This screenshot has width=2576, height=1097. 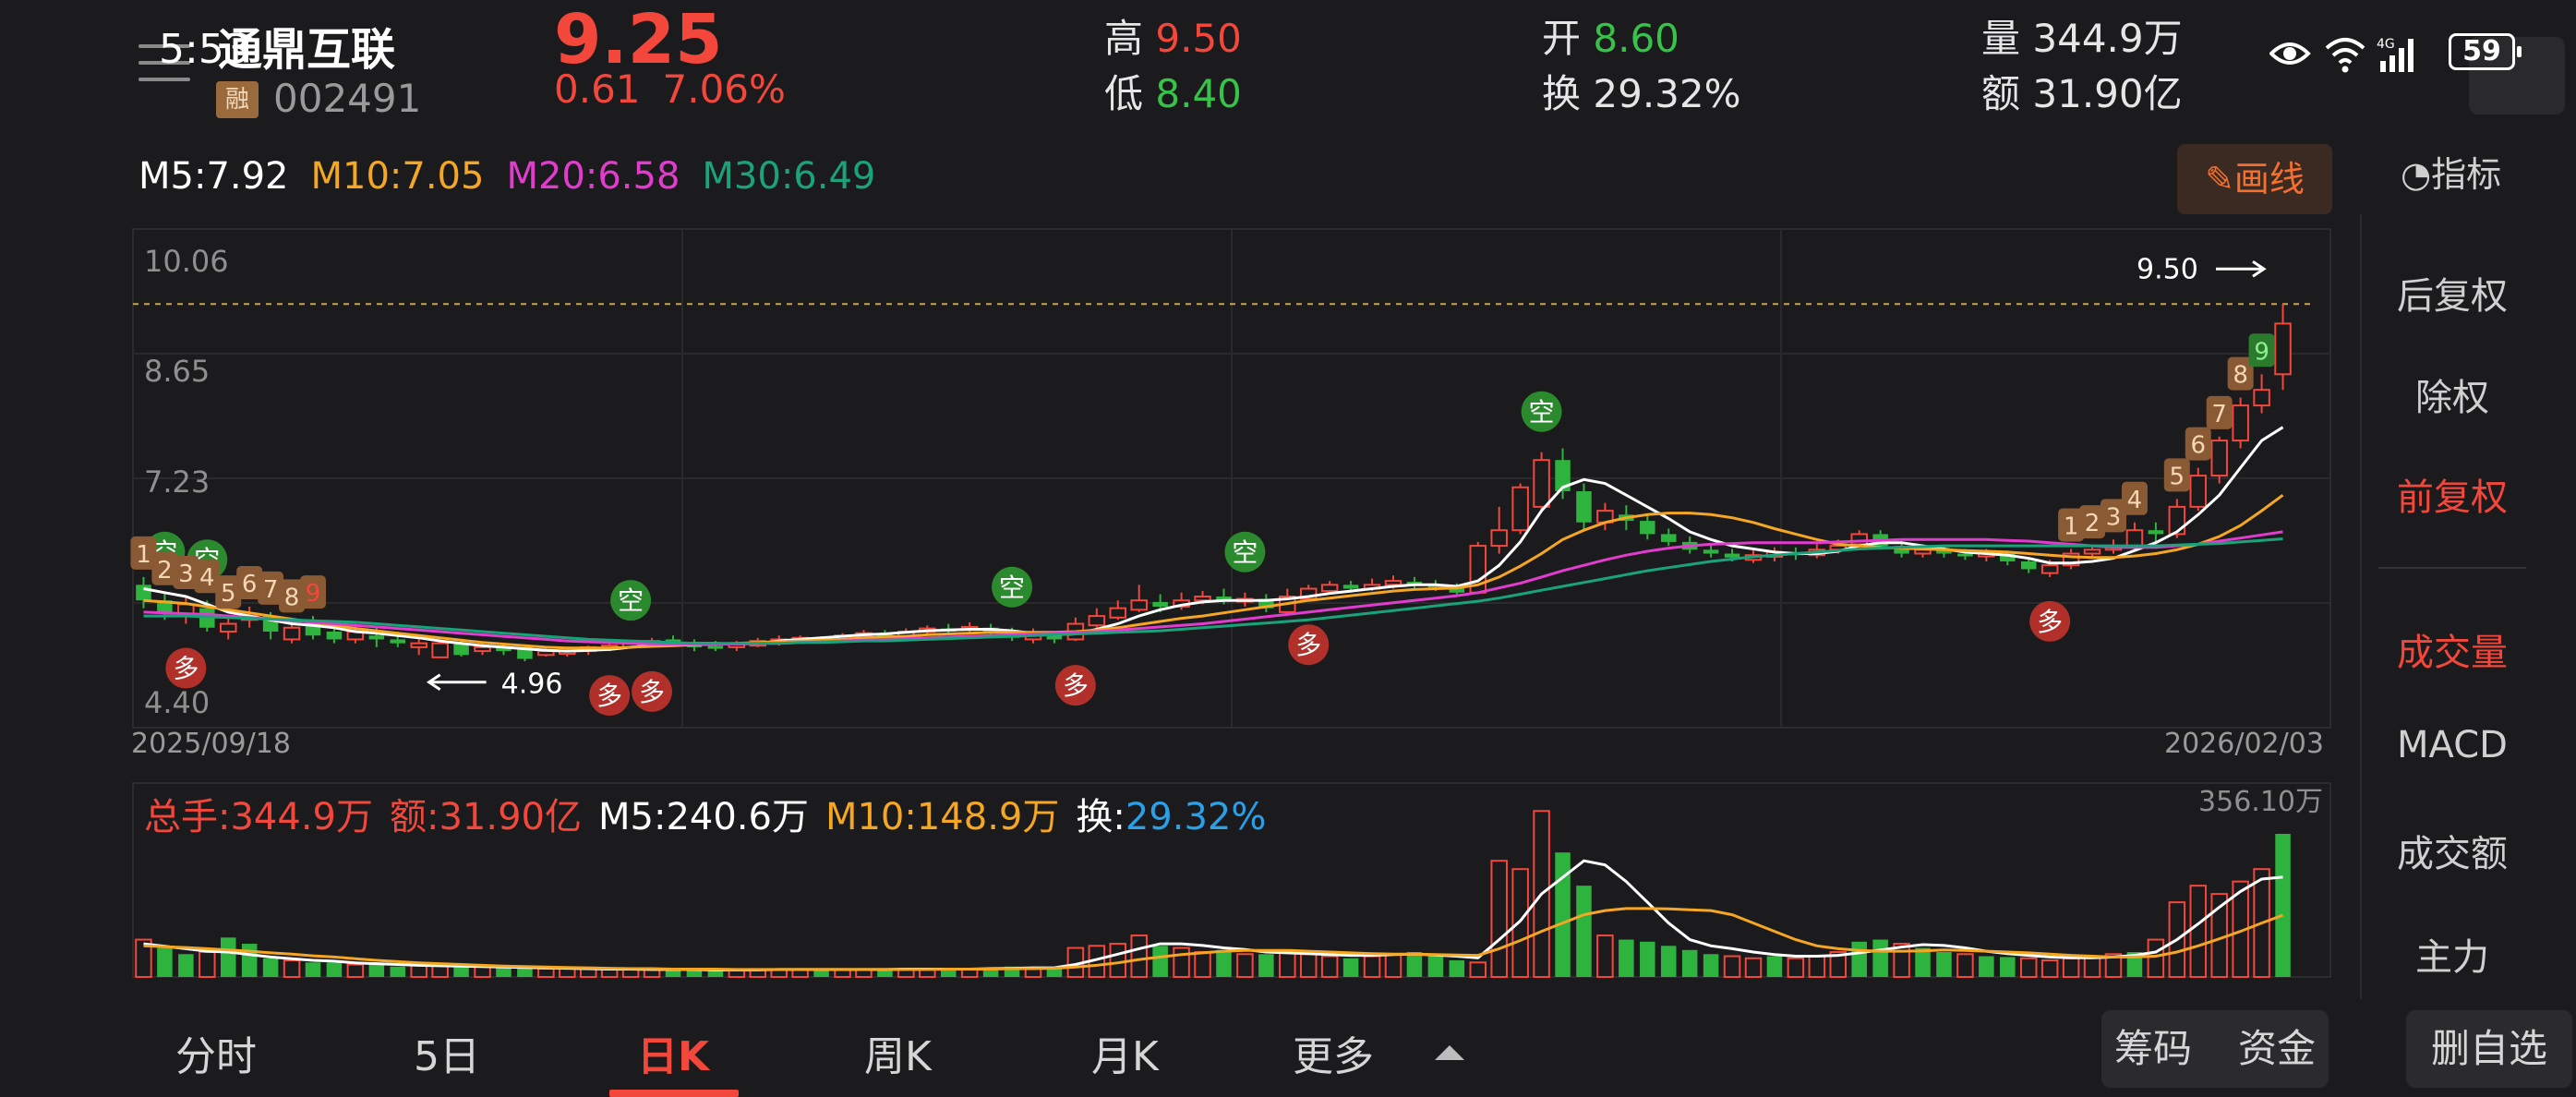 I want to click on tab-5day: 5日, so click(x=447, y=1052).